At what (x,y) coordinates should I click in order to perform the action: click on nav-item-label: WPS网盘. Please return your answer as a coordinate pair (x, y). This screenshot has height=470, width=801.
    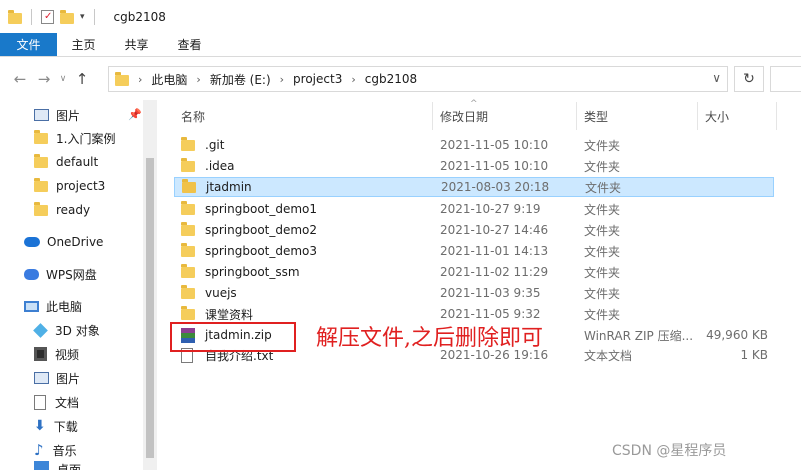
    Looking at the image, I should click on (71, 274).